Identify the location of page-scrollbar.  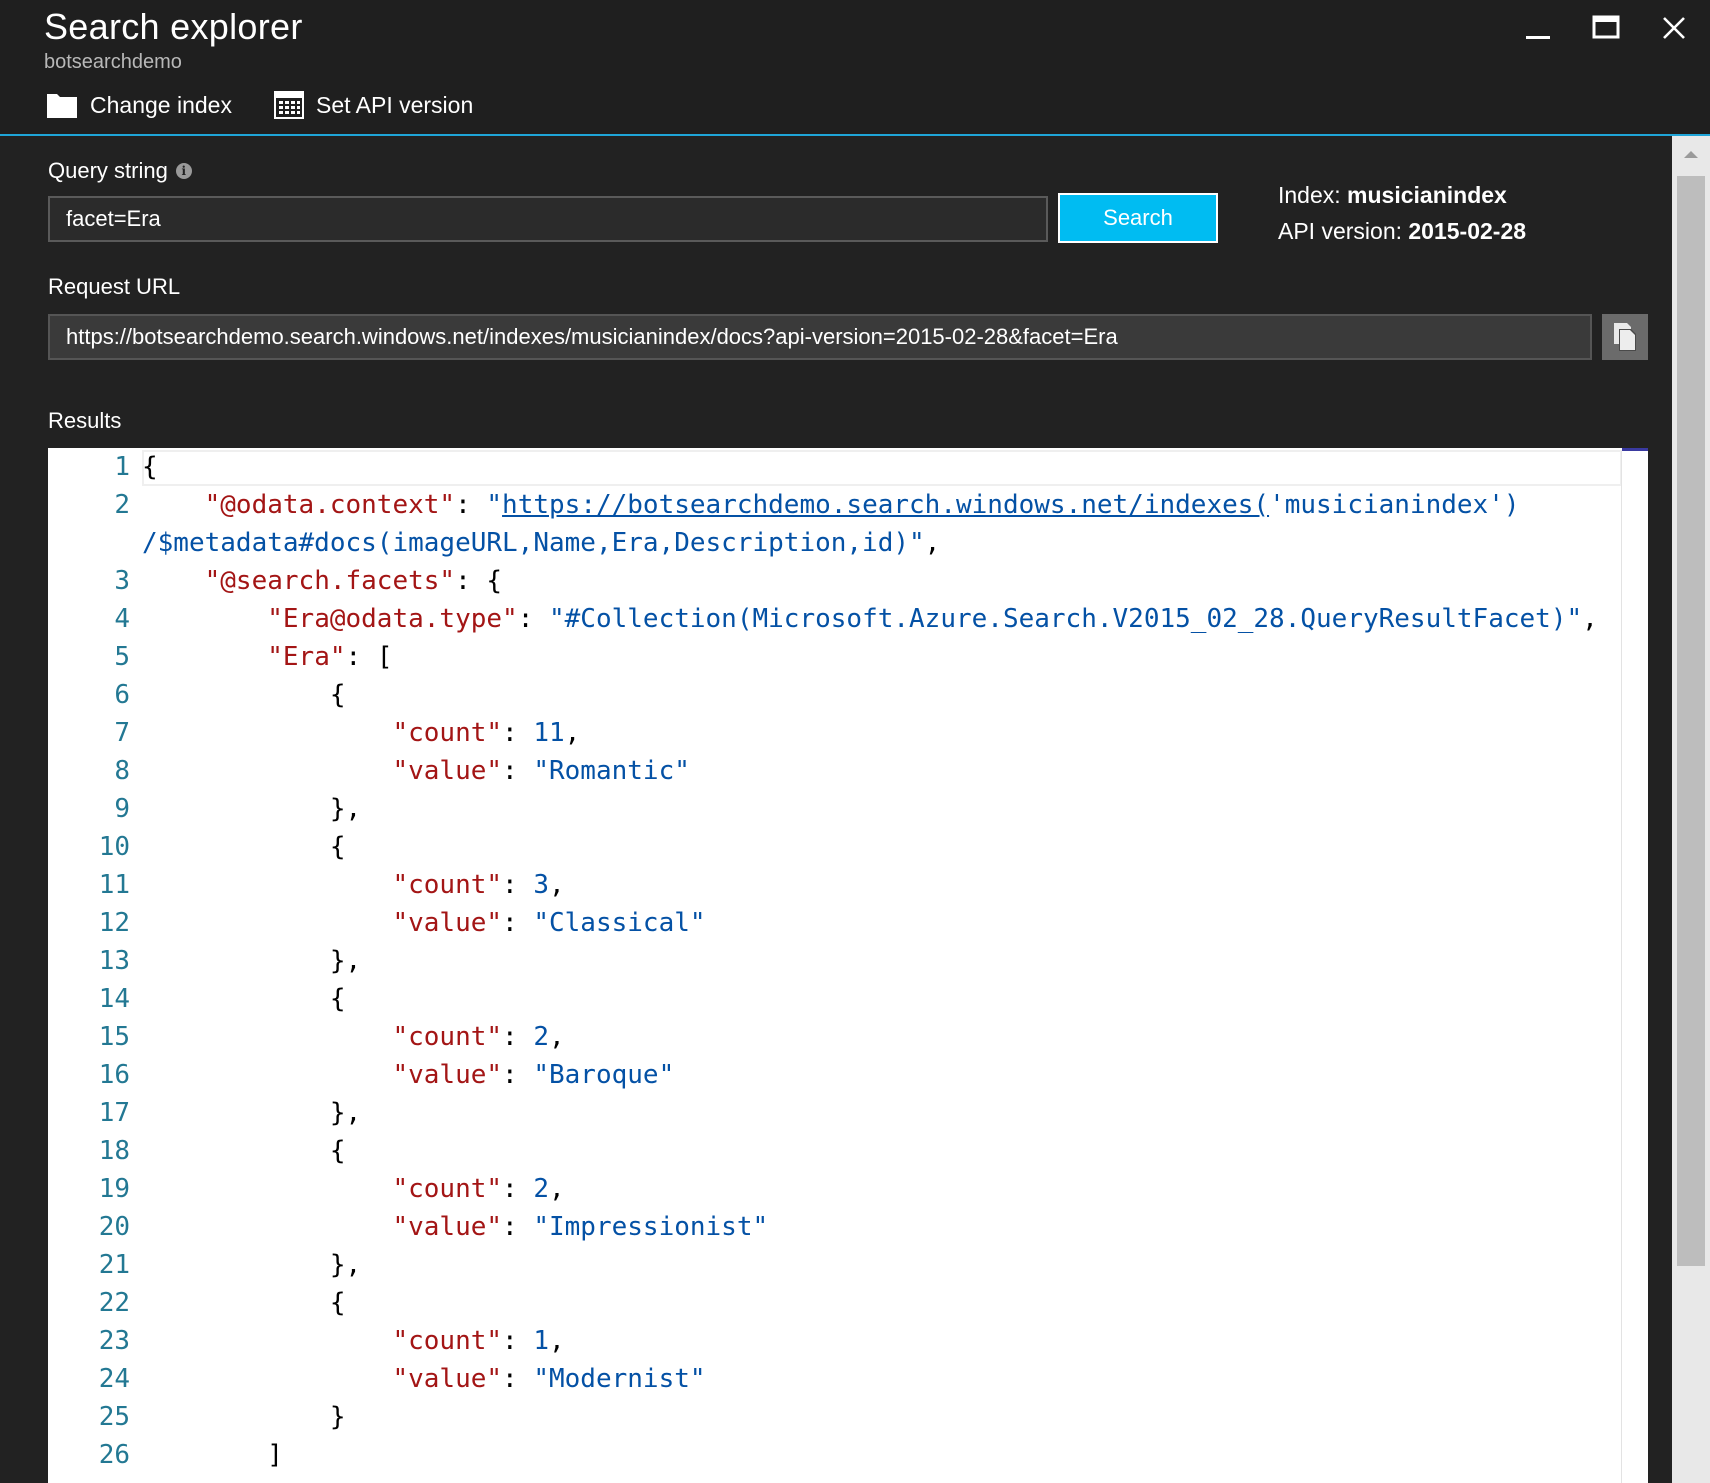
(1691, 809).